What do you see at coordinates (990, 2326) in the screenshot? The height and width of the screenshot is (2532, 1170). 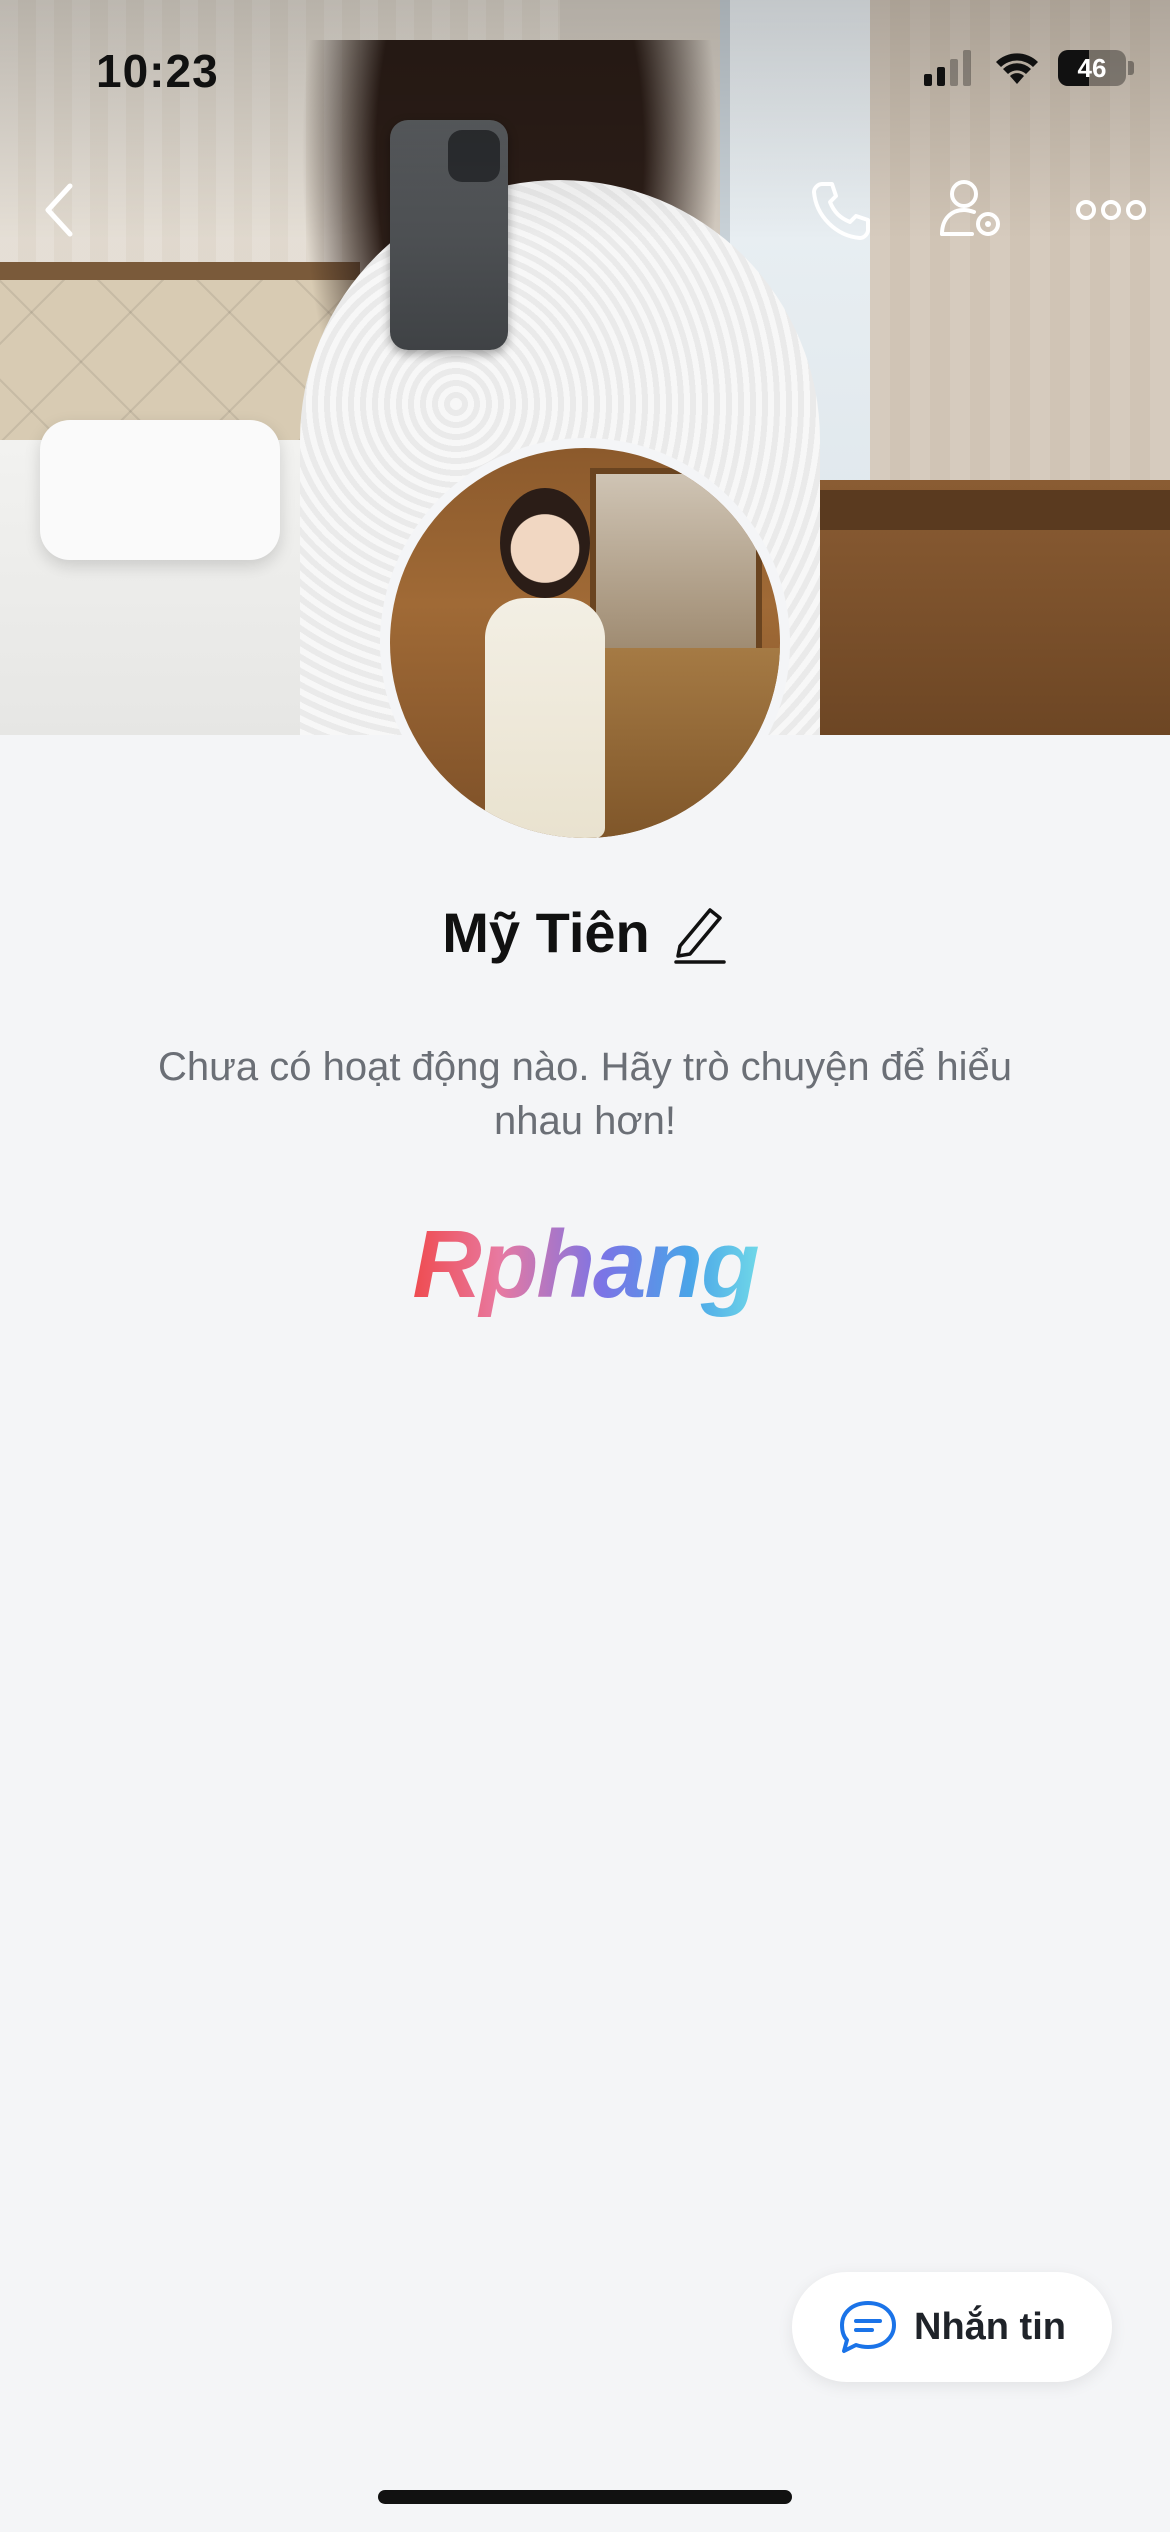 I see `send-message-label: Nhắn tin` at bounding box center [990, 2326].